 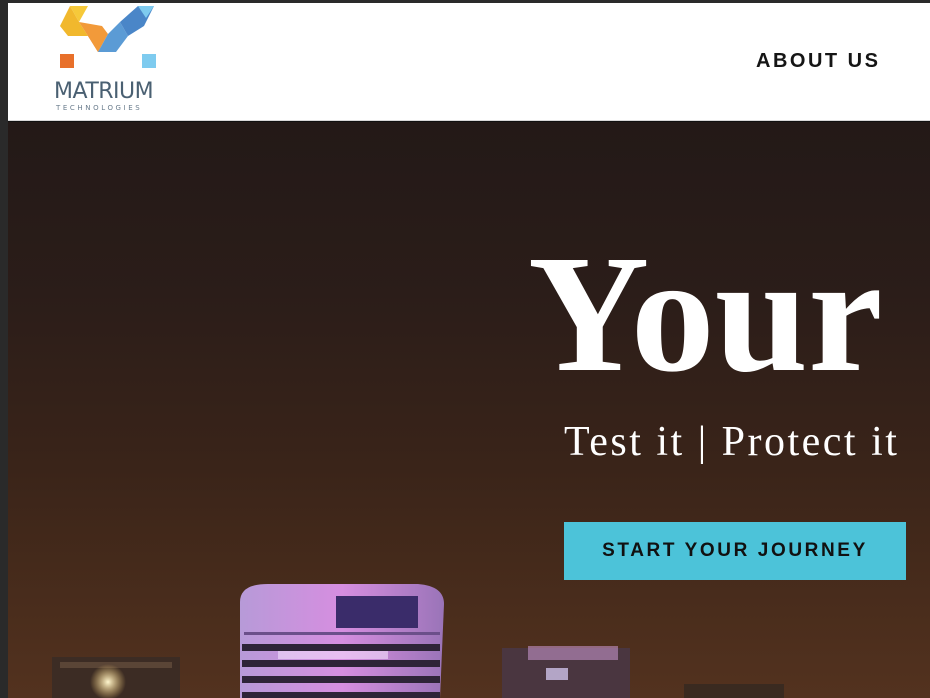 What do you see at coordinates (418, 641) in the screenshot?
I see `city-skyline-background` at bounding box center [418, 641].